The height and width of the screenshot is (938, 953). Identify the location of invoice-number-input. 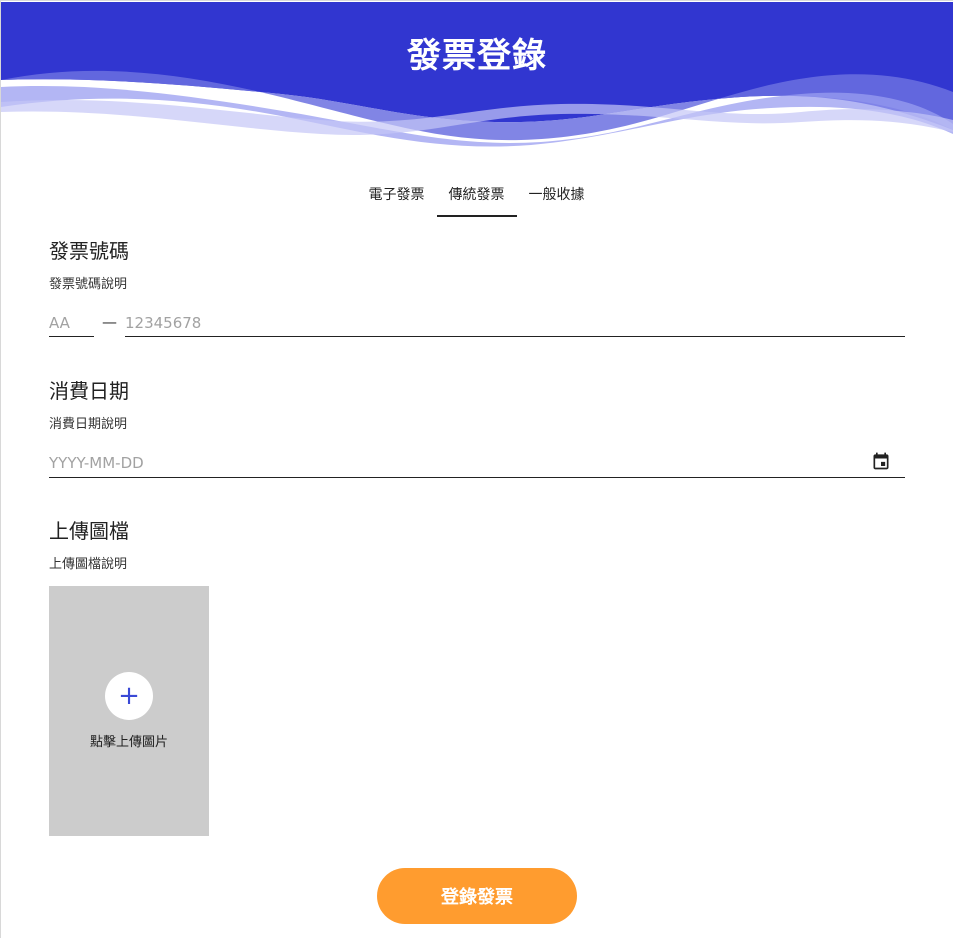
(510, 323).